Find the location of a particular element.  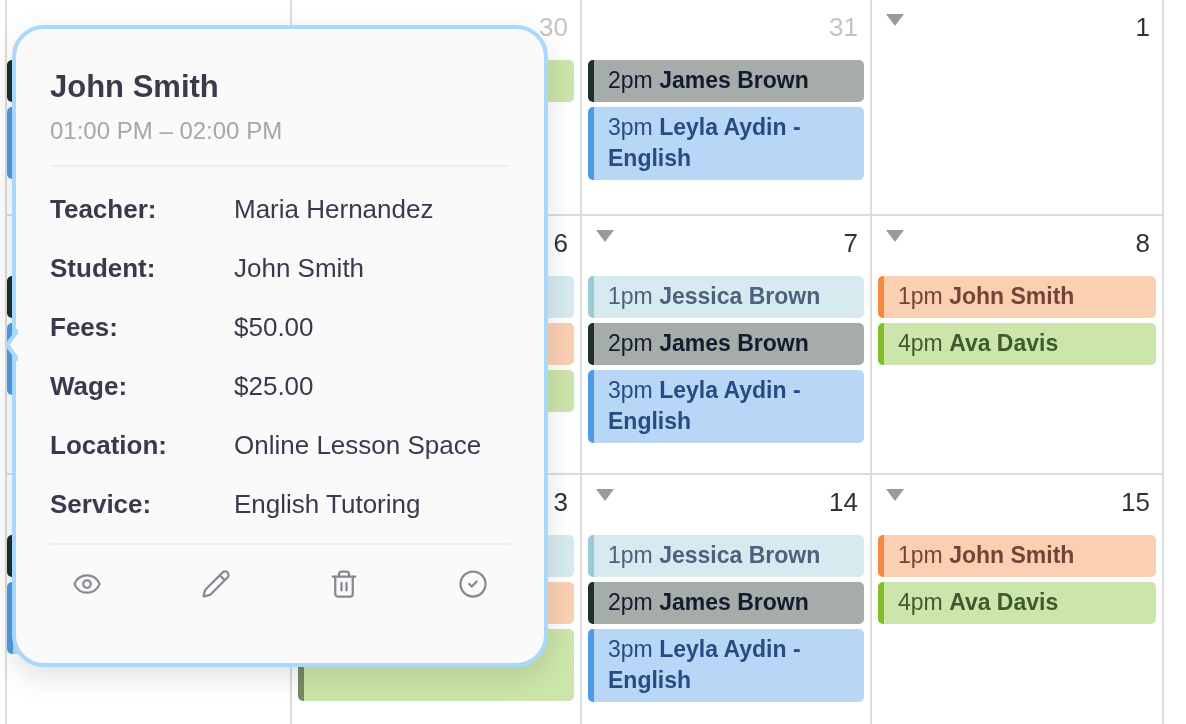

check-circle-icon is located at coordinates (472, 584).